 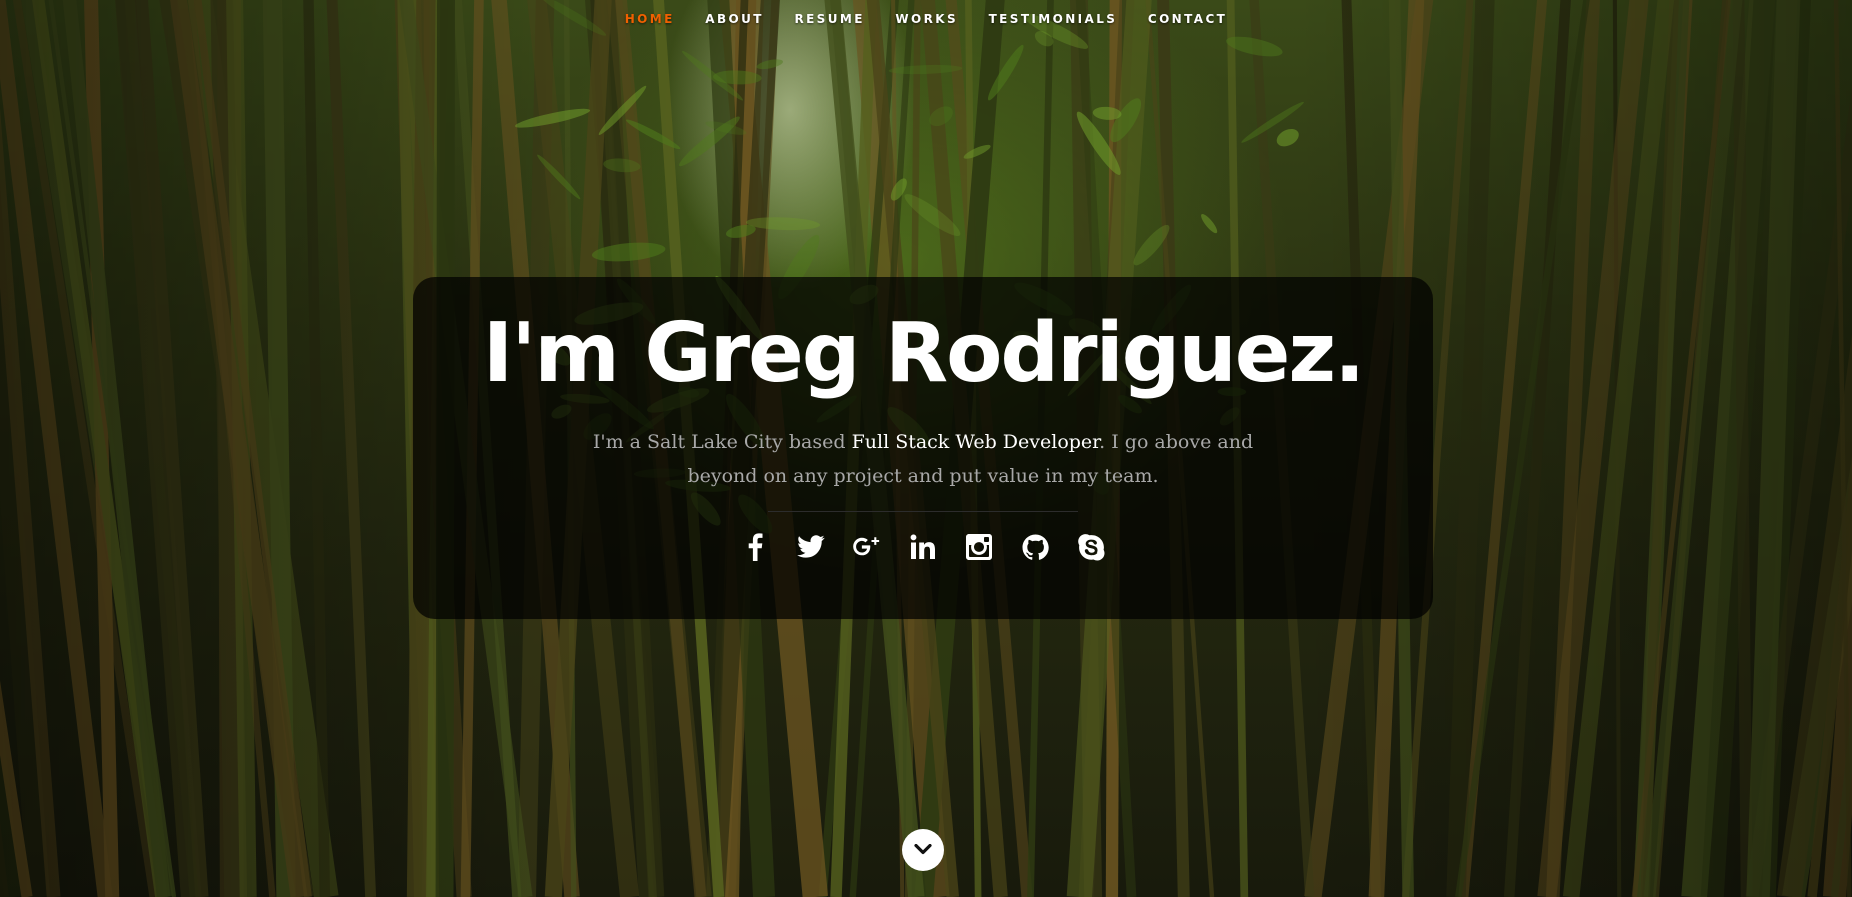 I want to click on facebook-icon, so click(x=755, y=547).